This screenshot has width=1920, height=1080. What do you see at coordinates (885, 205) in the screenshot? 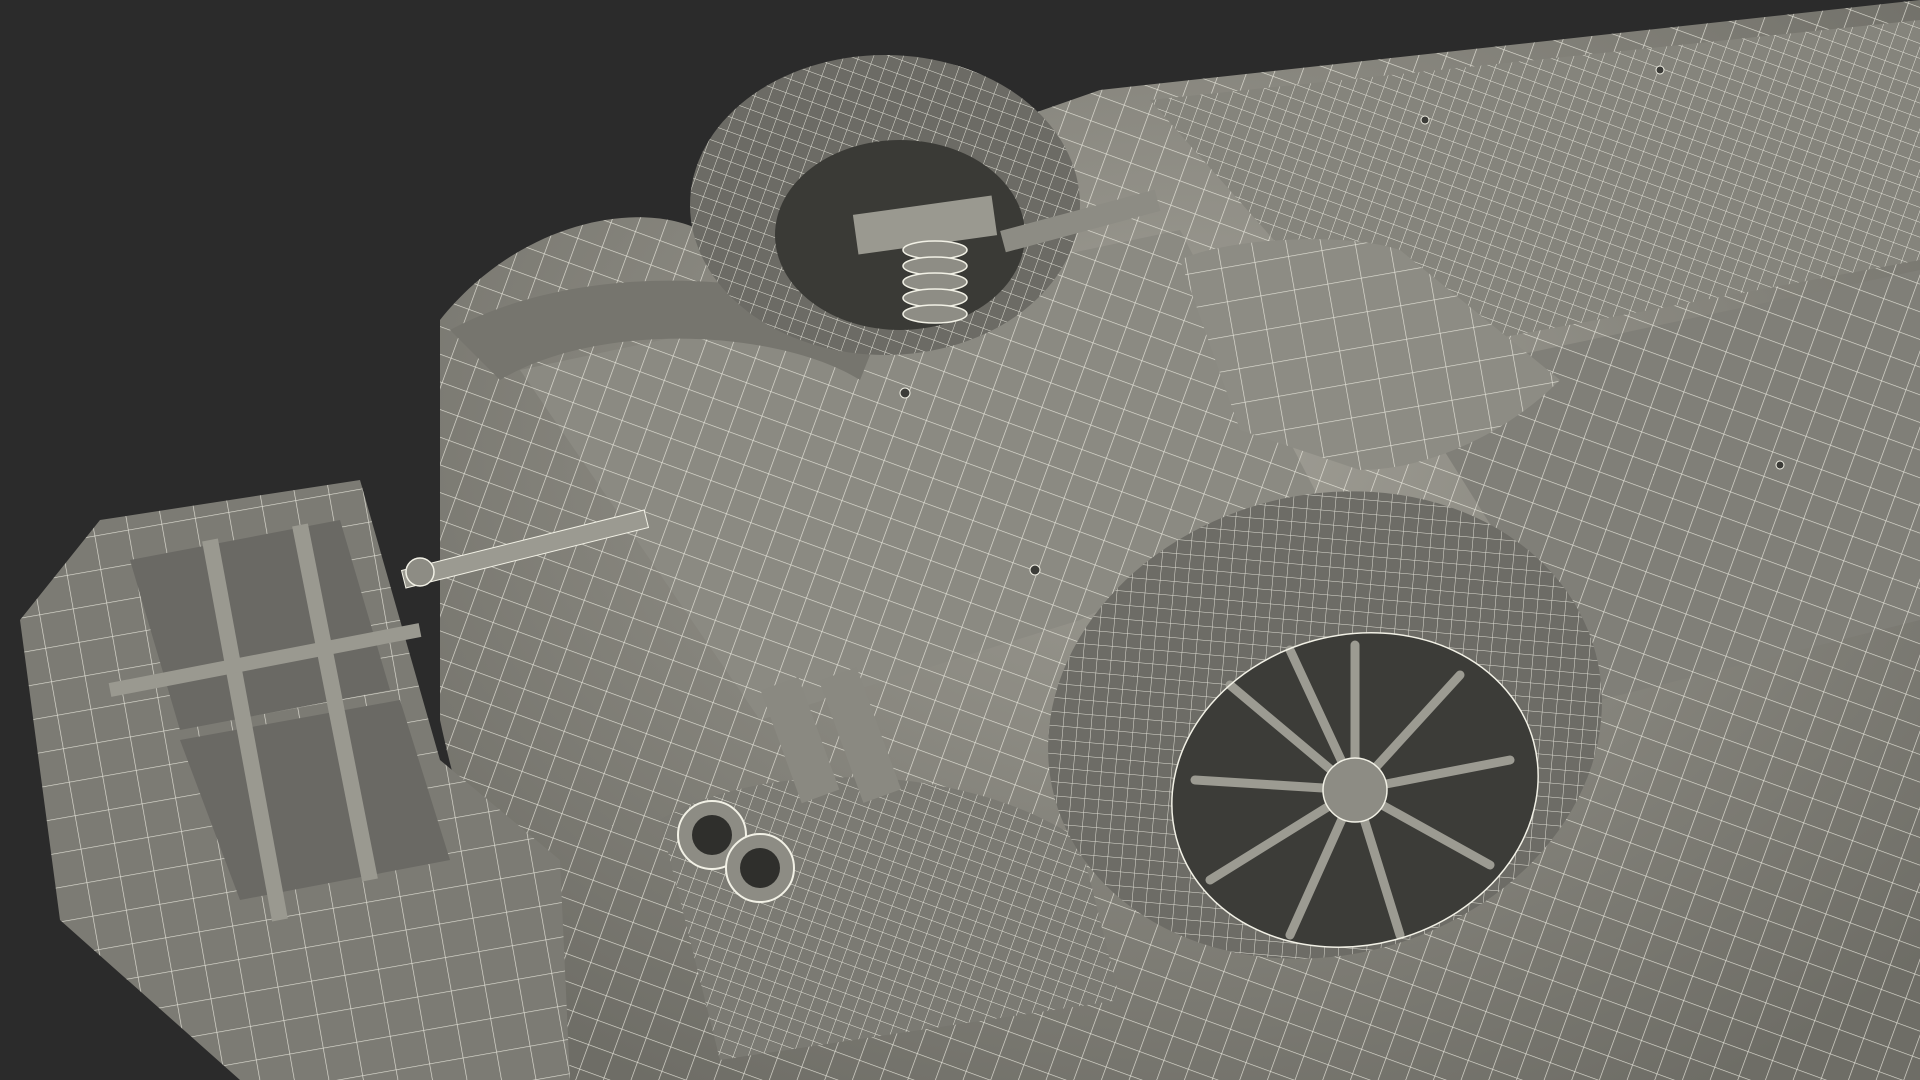
I see `tire-icon` at bounding box center [885, 205].